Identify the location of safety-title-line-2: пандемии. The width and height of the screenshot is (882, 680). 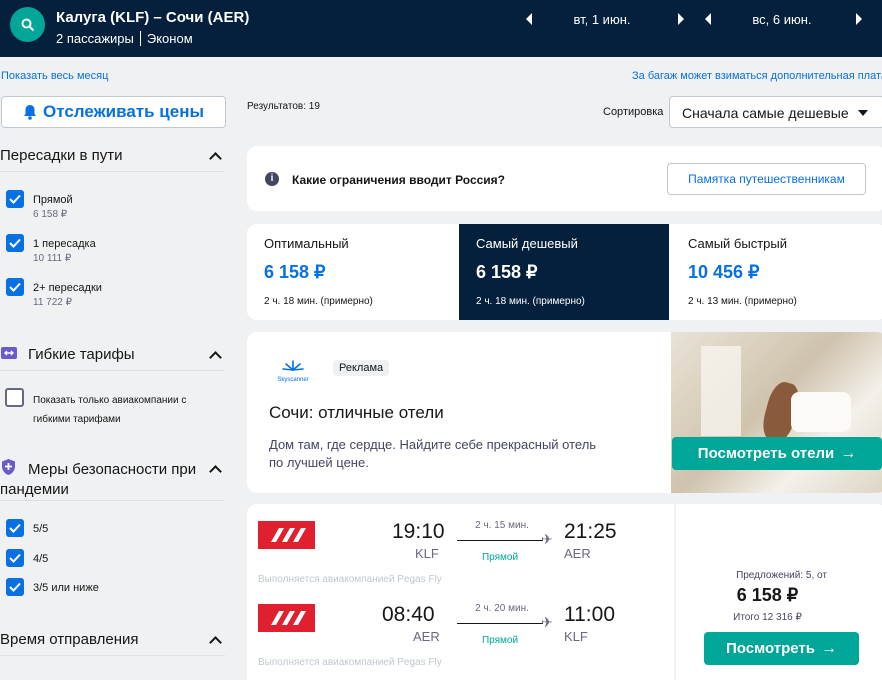
(34, 489).